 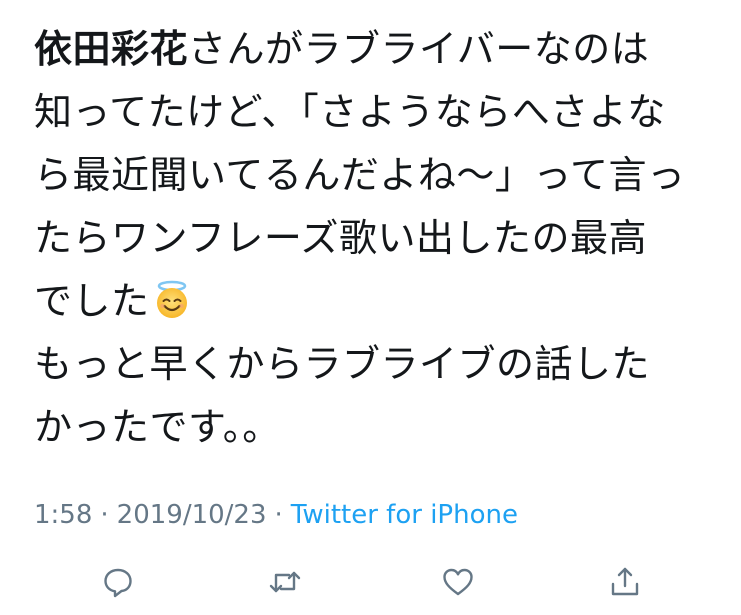 I want to click on tweet-line-3: ら最近聞いてるんだよね〜」って言っ, so click(x=379, y=175).